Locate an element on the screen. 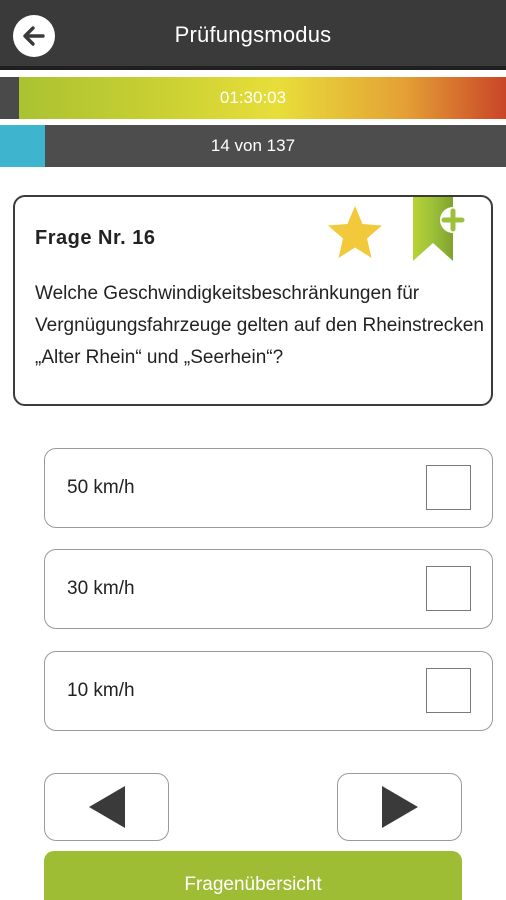 The image size is (506, 900). question-overview-button: Fragenübersicht is located at coordinates (253, 875).